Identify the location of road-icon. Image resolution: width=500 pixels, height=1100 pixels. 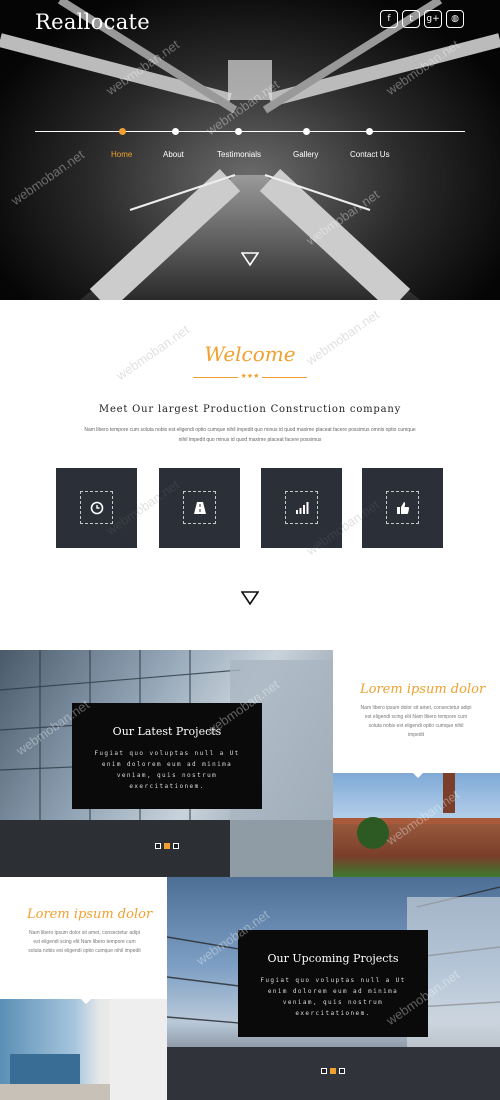
(199, 507).